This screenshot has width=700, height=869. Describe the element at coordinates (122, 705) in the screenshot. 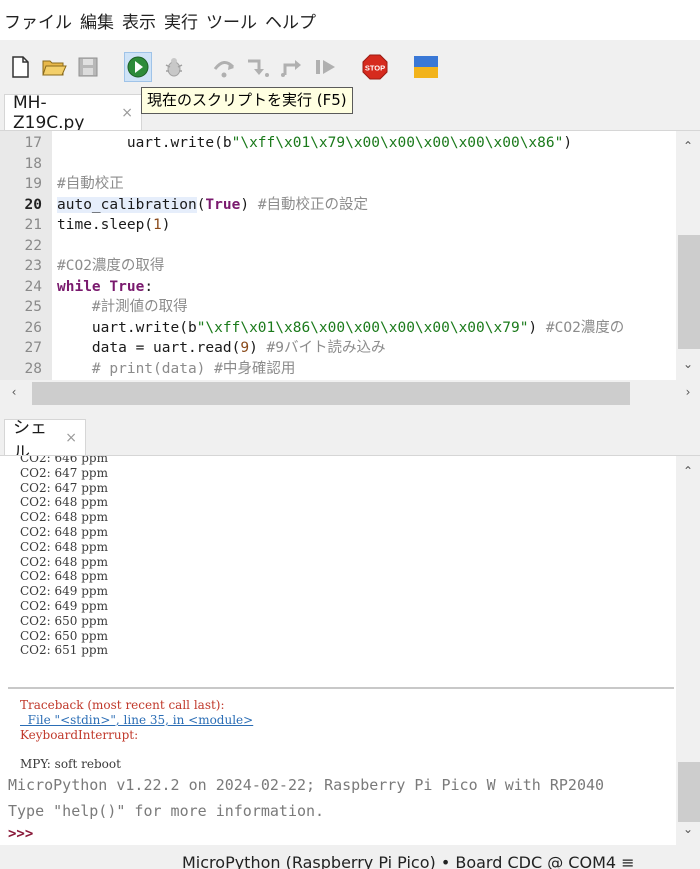

I see `traceback-text: Traceback (most recent call last):` at that location.